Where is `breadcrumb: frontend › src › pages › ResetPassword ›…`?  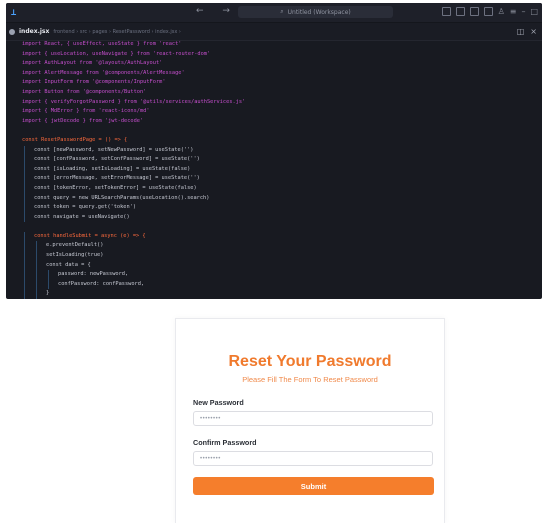
breadcrumb: frontend › src › pages › ResetPassword ›… is located at coordinates (117, 32).